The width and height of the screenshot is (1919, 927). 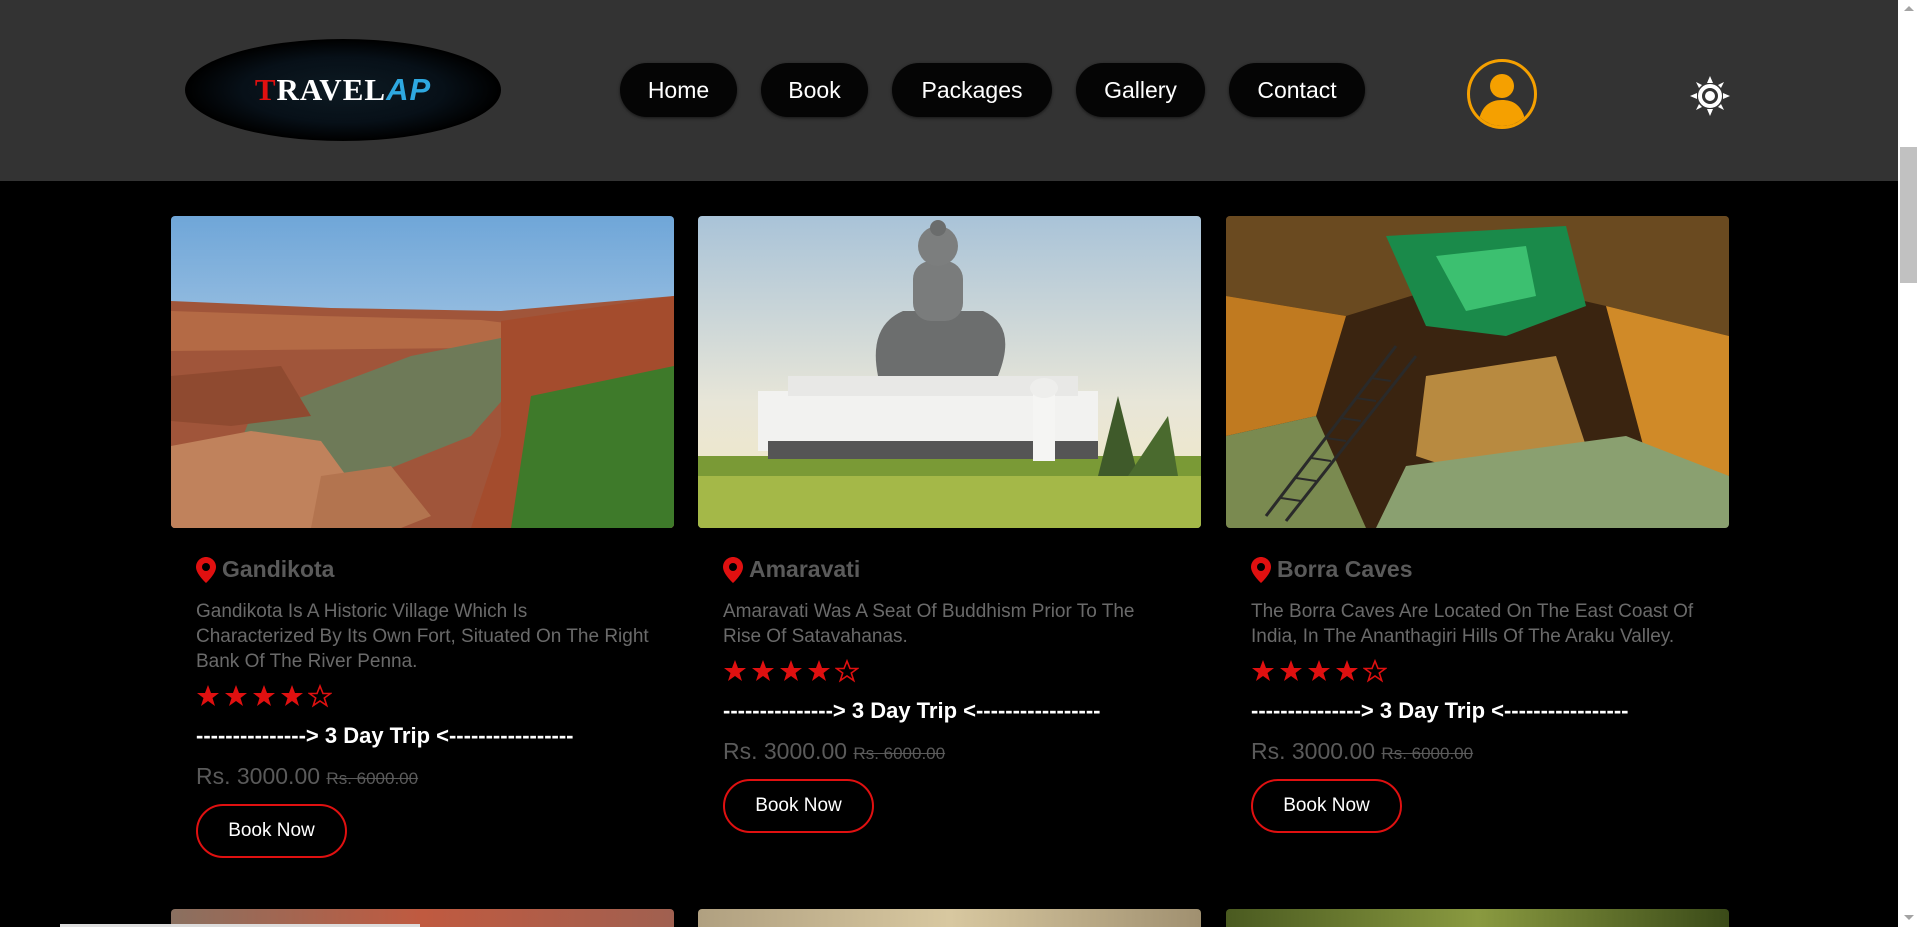 I want to click on nav-book: Book, so click(x=814, y=90).